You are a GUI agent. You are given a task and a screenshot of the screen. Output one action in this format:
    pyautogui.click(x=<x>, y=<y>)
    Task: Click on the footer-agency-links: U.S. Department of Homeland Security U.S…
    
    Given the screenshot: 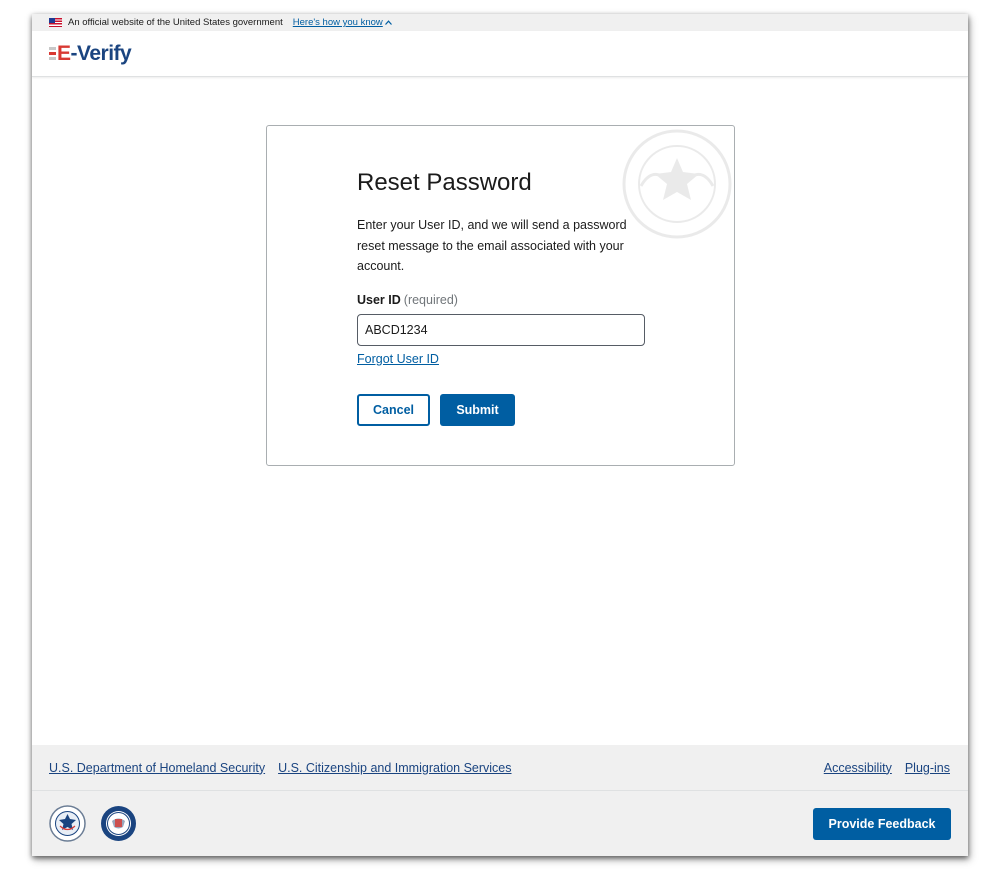 What is the action you would take?
    pyautogui.click(x=280, y=768)
    